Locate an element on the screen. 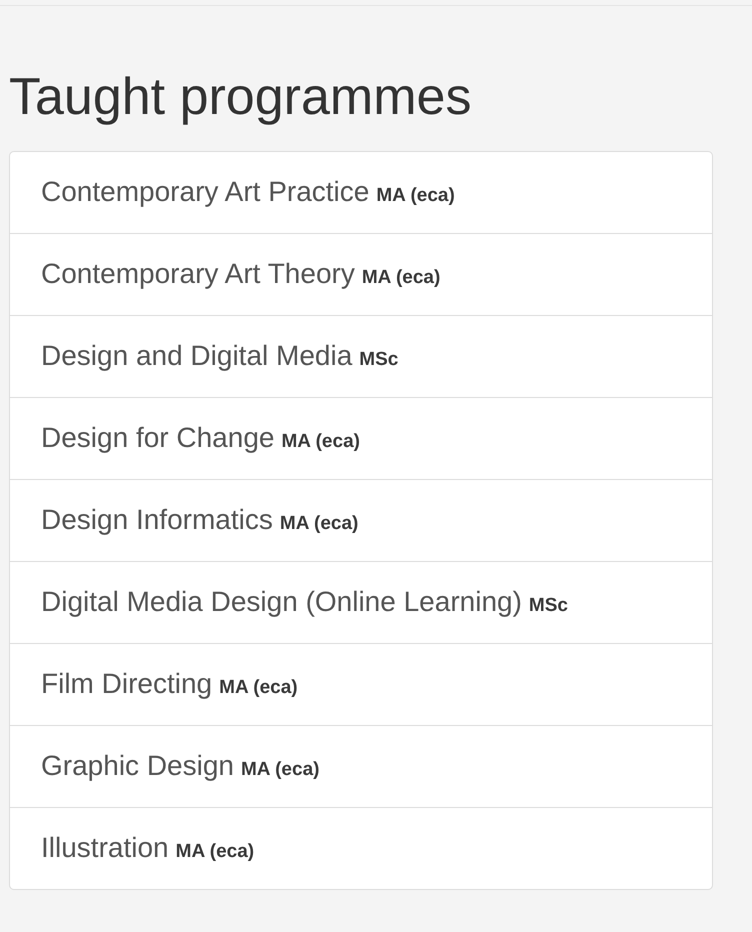 The image size is (752, 932). programme-title: Design Informatics is located at coordinates (157, 520).